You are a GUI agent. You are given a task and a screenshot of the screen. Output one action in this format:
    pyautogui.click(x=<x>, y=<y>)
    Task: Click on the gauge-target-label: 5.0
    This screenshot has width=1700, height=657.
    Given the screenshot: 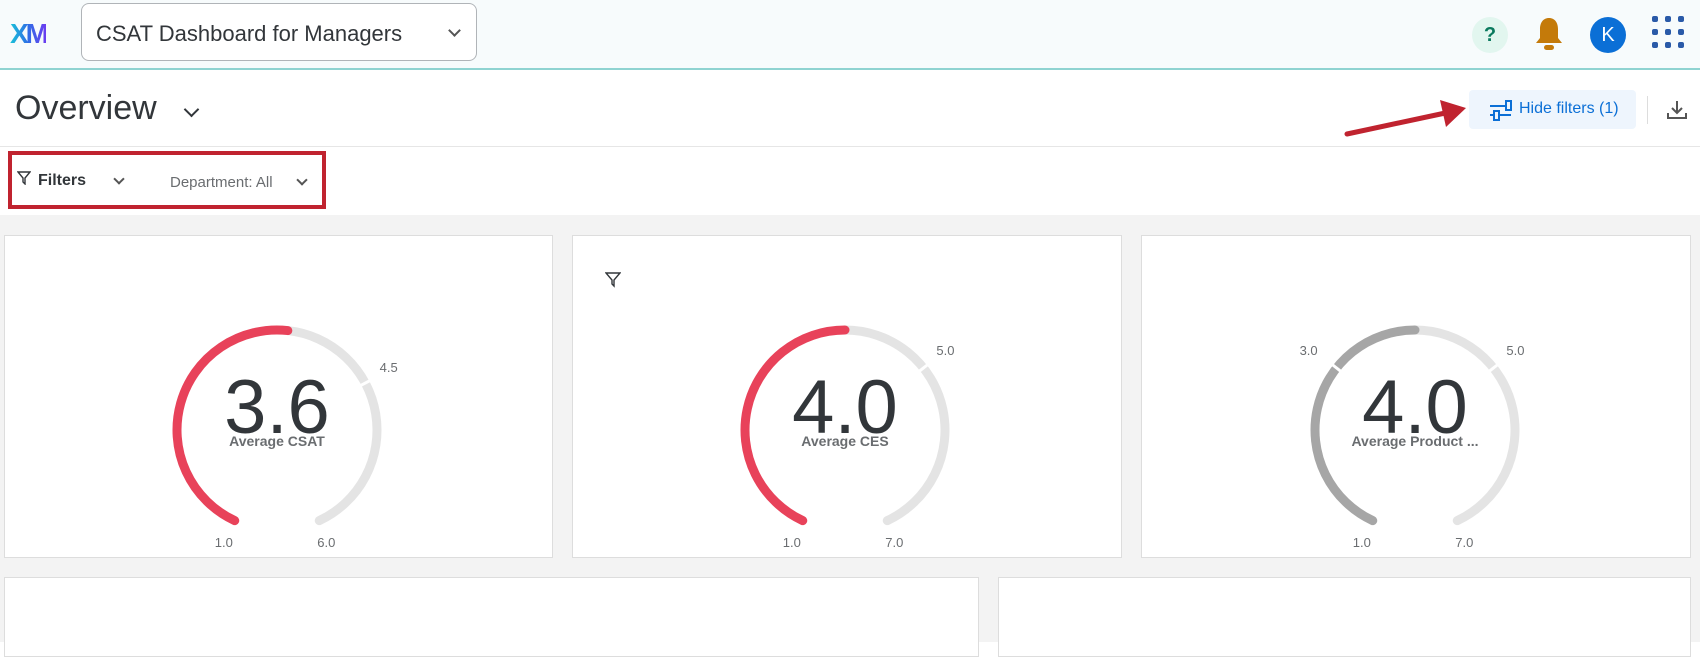 What is the action you would take?
    pyautogui.click(x=1515, y=351)
    